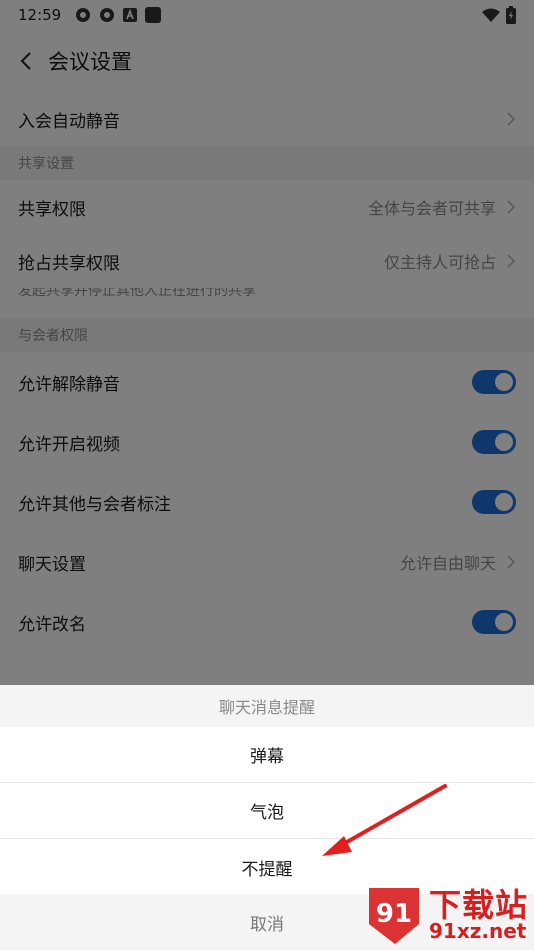  I want to click on watermark-logo: 91, so click(393, 916).